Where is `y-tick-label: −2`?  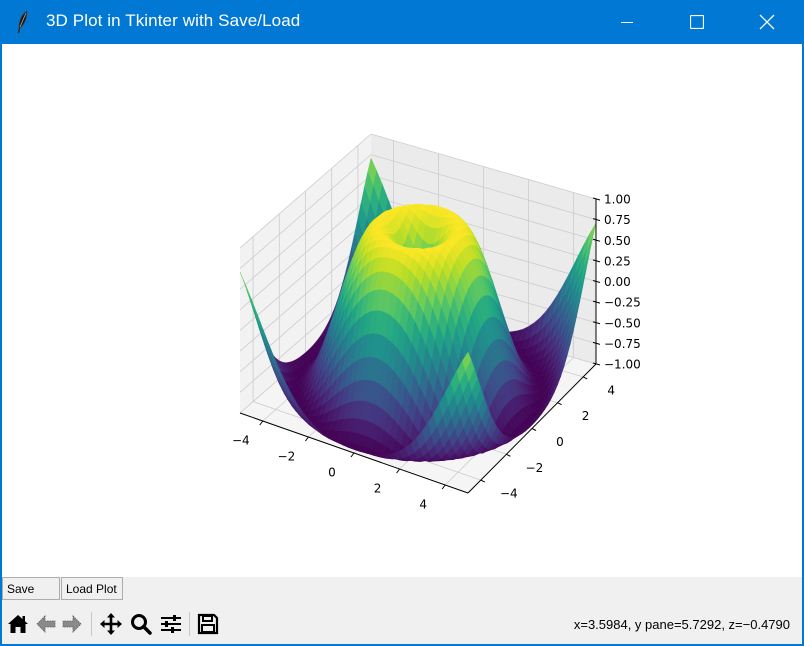
y-tick-label: −2 is located at coordinates (535, 468).